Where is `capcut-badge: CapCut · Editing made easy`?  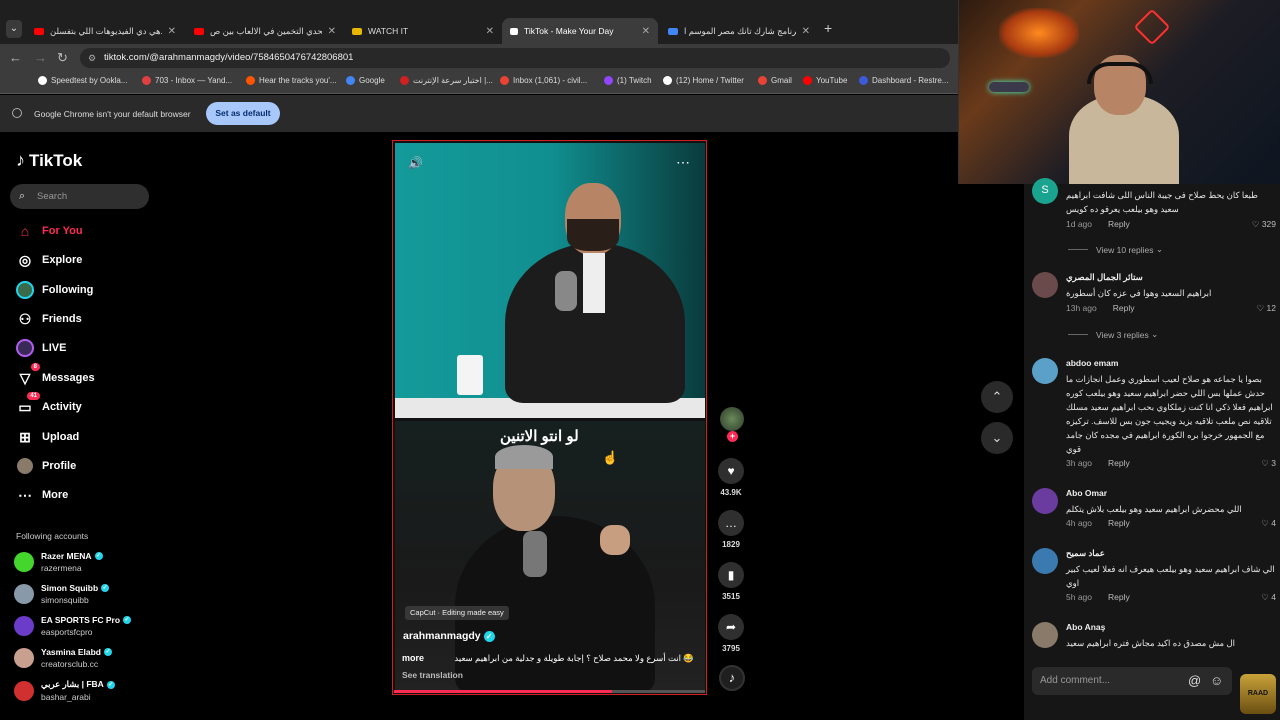 capcut-badge: CapCut · Editing made easy is located at coordinates (457, 613).